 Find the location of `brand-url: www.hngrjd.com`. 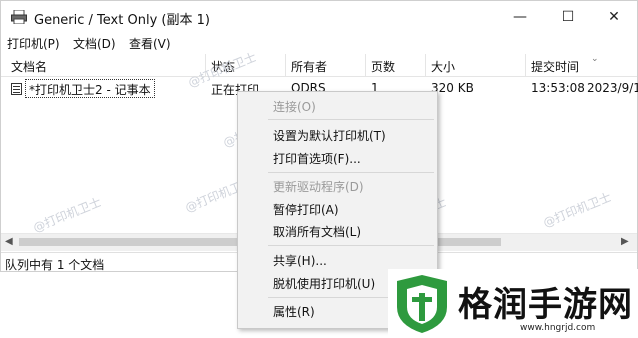

brand-url: www.hngrjd.com is located at coordinates (558, 328).